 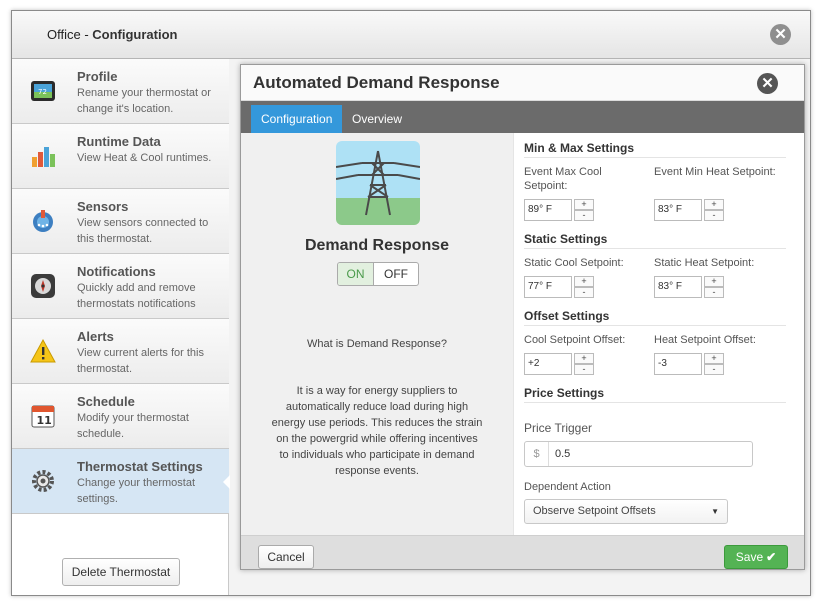 What do you see at coordinates (567, 487) in the screenshot?
I see `dependent-action-label: Dependent Action` at bounding box center [567, 487].